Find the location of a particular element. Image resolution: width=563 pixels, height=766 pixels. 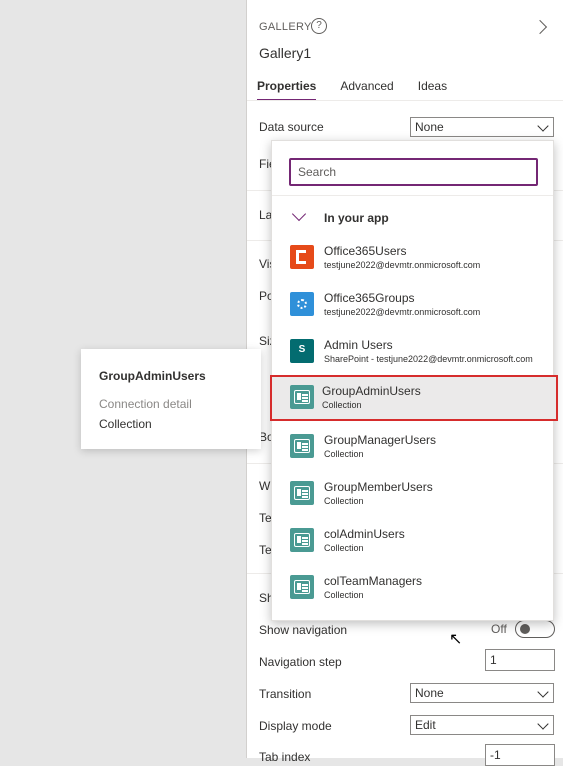

tooltip-detail-label: Connection detail is located at coordinates (145, 404).